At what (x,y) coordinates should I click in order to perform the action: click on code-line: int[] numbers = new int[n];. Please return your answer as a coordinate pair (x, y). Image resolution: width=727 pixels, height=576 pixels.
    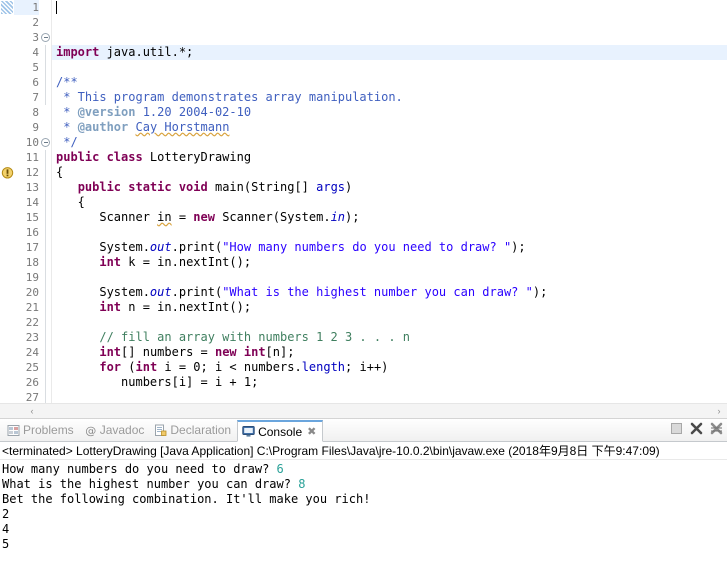
    Looking at the image, I should click on (391, 352).